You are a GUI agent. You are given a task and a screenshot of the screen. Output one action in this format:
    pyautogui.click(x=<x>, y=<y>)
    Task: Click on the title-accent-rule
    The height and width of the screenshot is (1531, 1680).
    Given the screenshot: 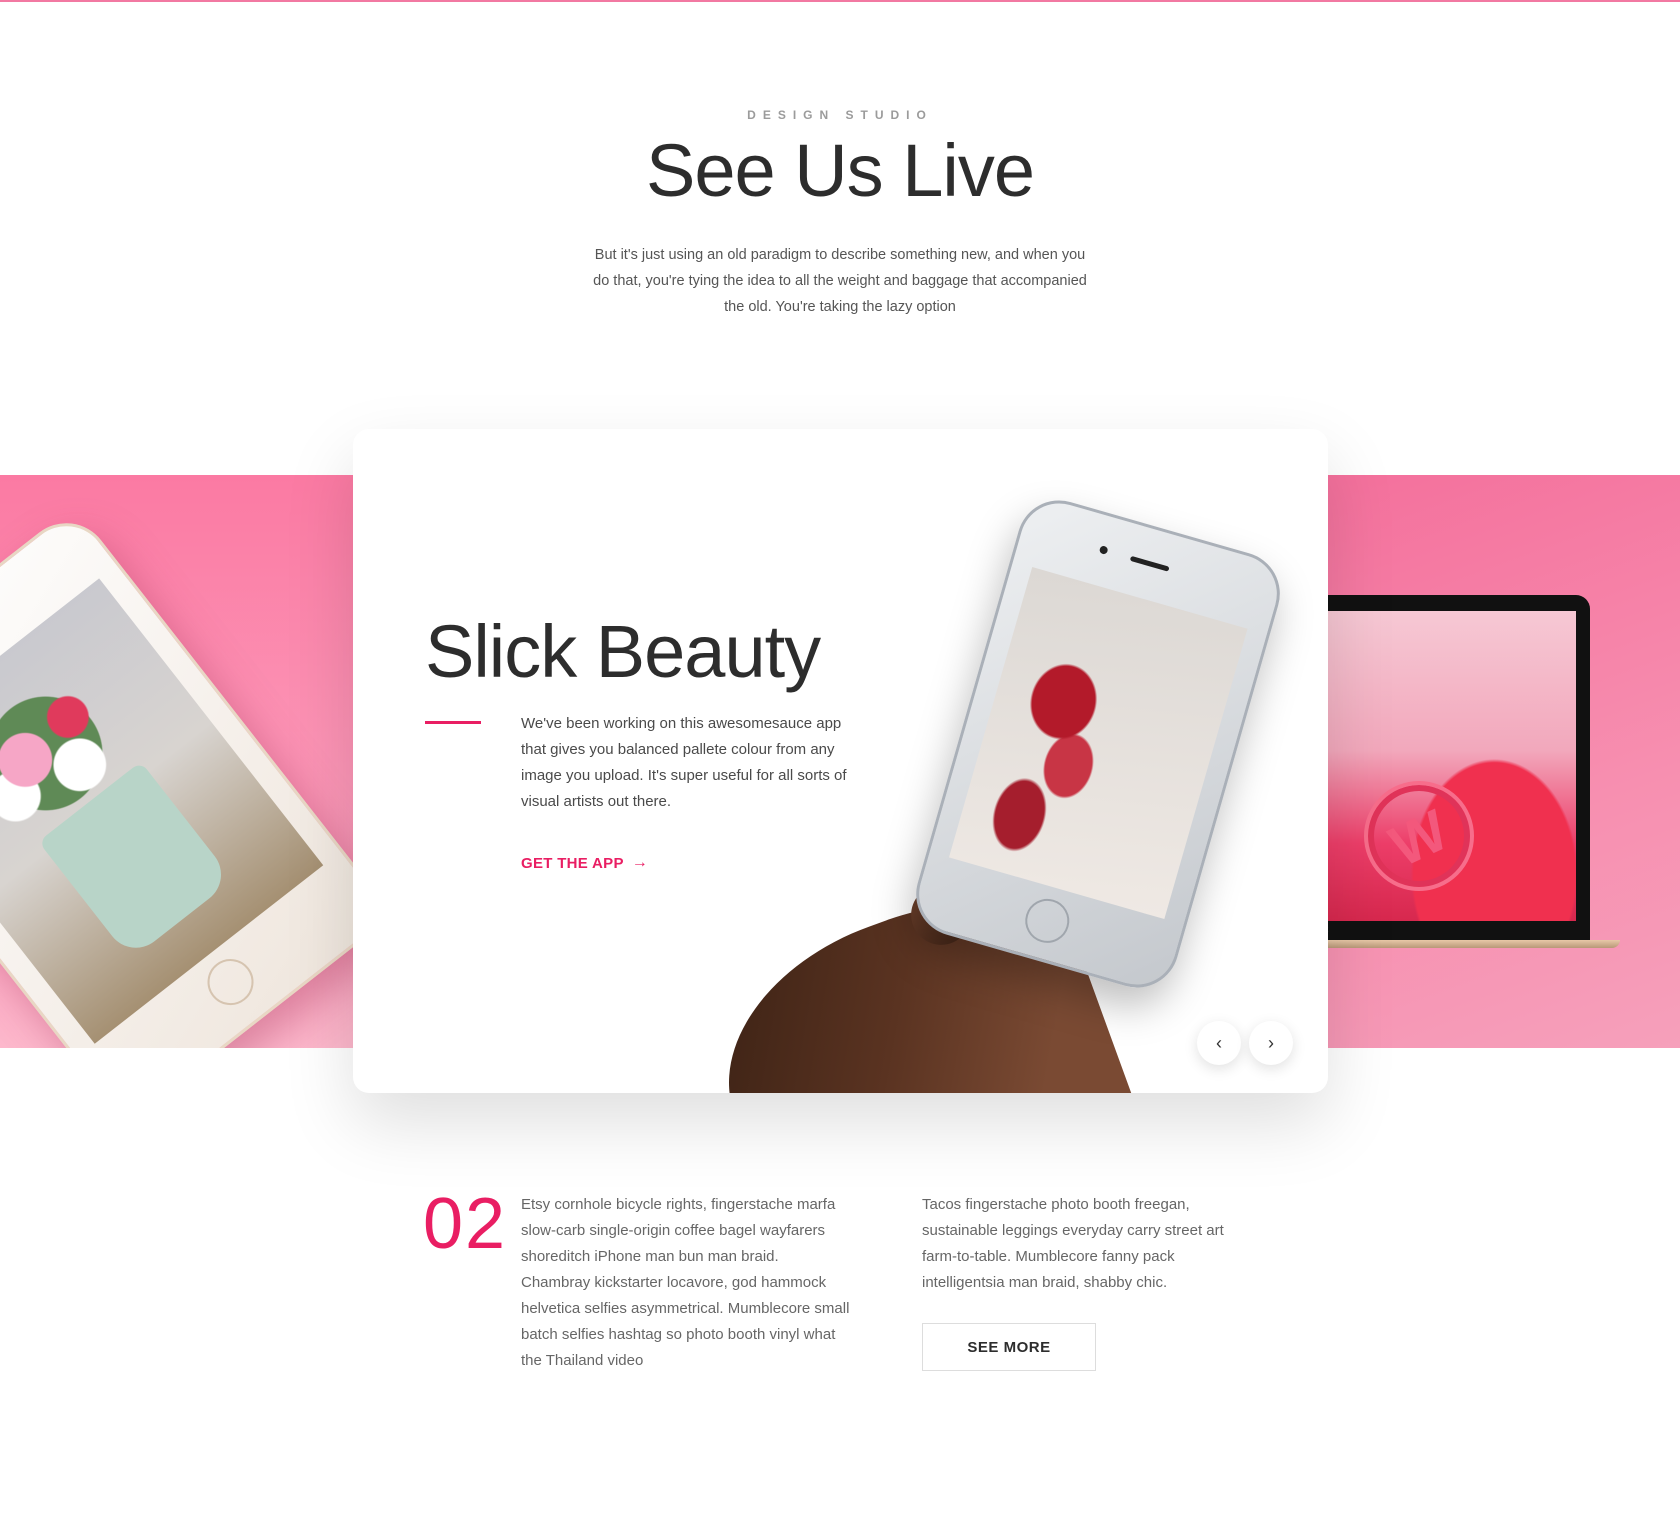 What is the action you would take?
    pyautogui.click(x=453, y=722)
    